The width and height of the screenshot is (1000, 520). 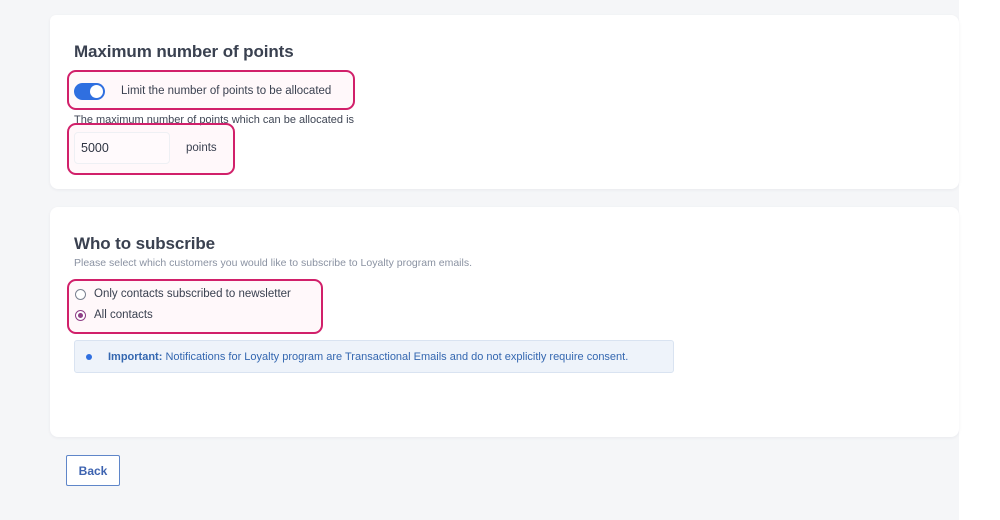 What do you see at coordinates (145, 243) in the screenshot?
I see `section-title-subscribe: Who to subscribe` at bounding box center [145, 243].